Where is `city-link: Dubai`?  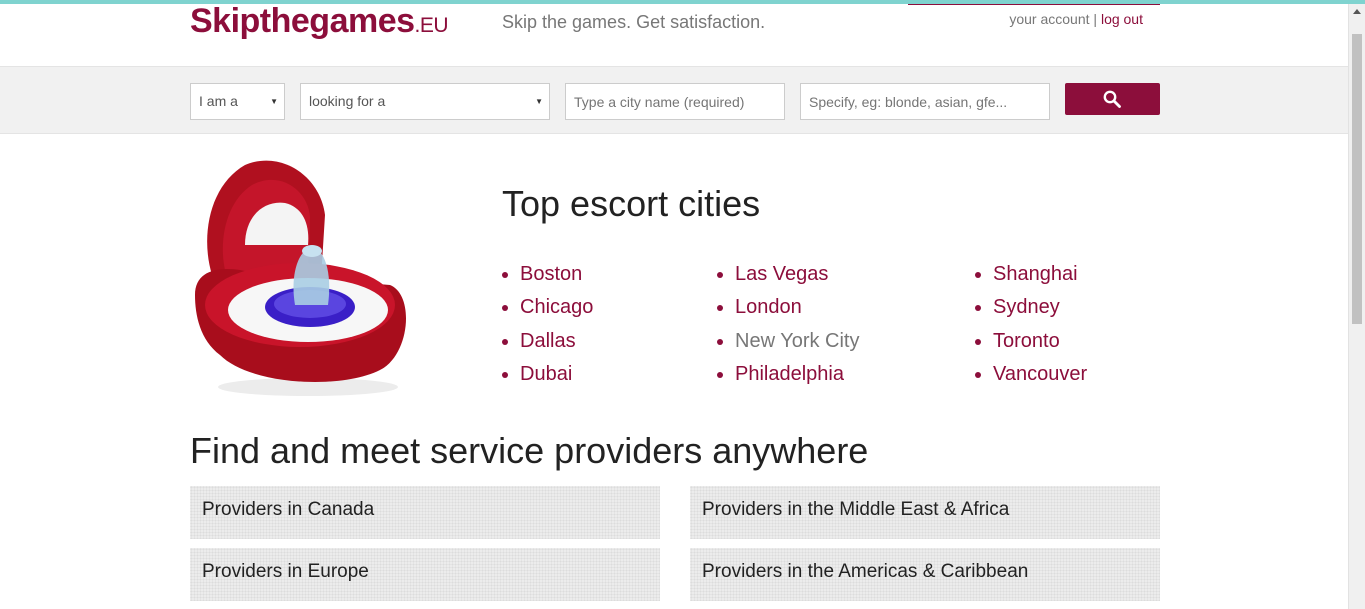
city-link: Dubai is located at coordinates (547, 374).